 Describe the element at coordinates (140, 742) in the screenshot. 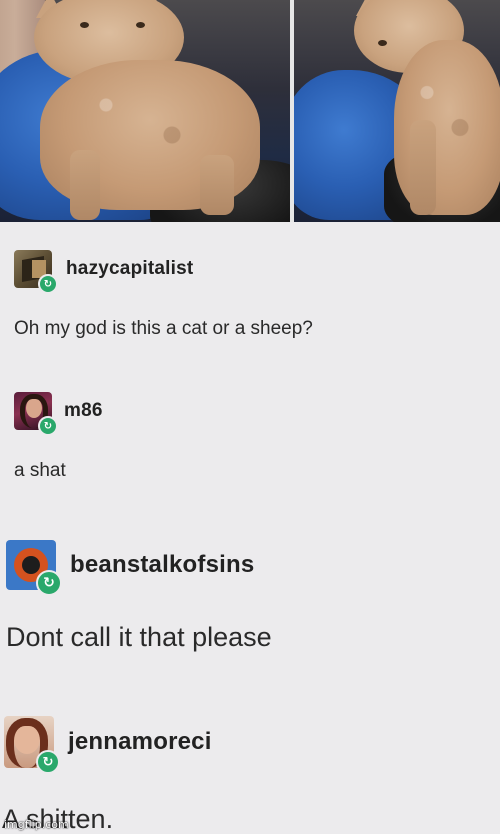

I see `username: jennamoreci` at that location.